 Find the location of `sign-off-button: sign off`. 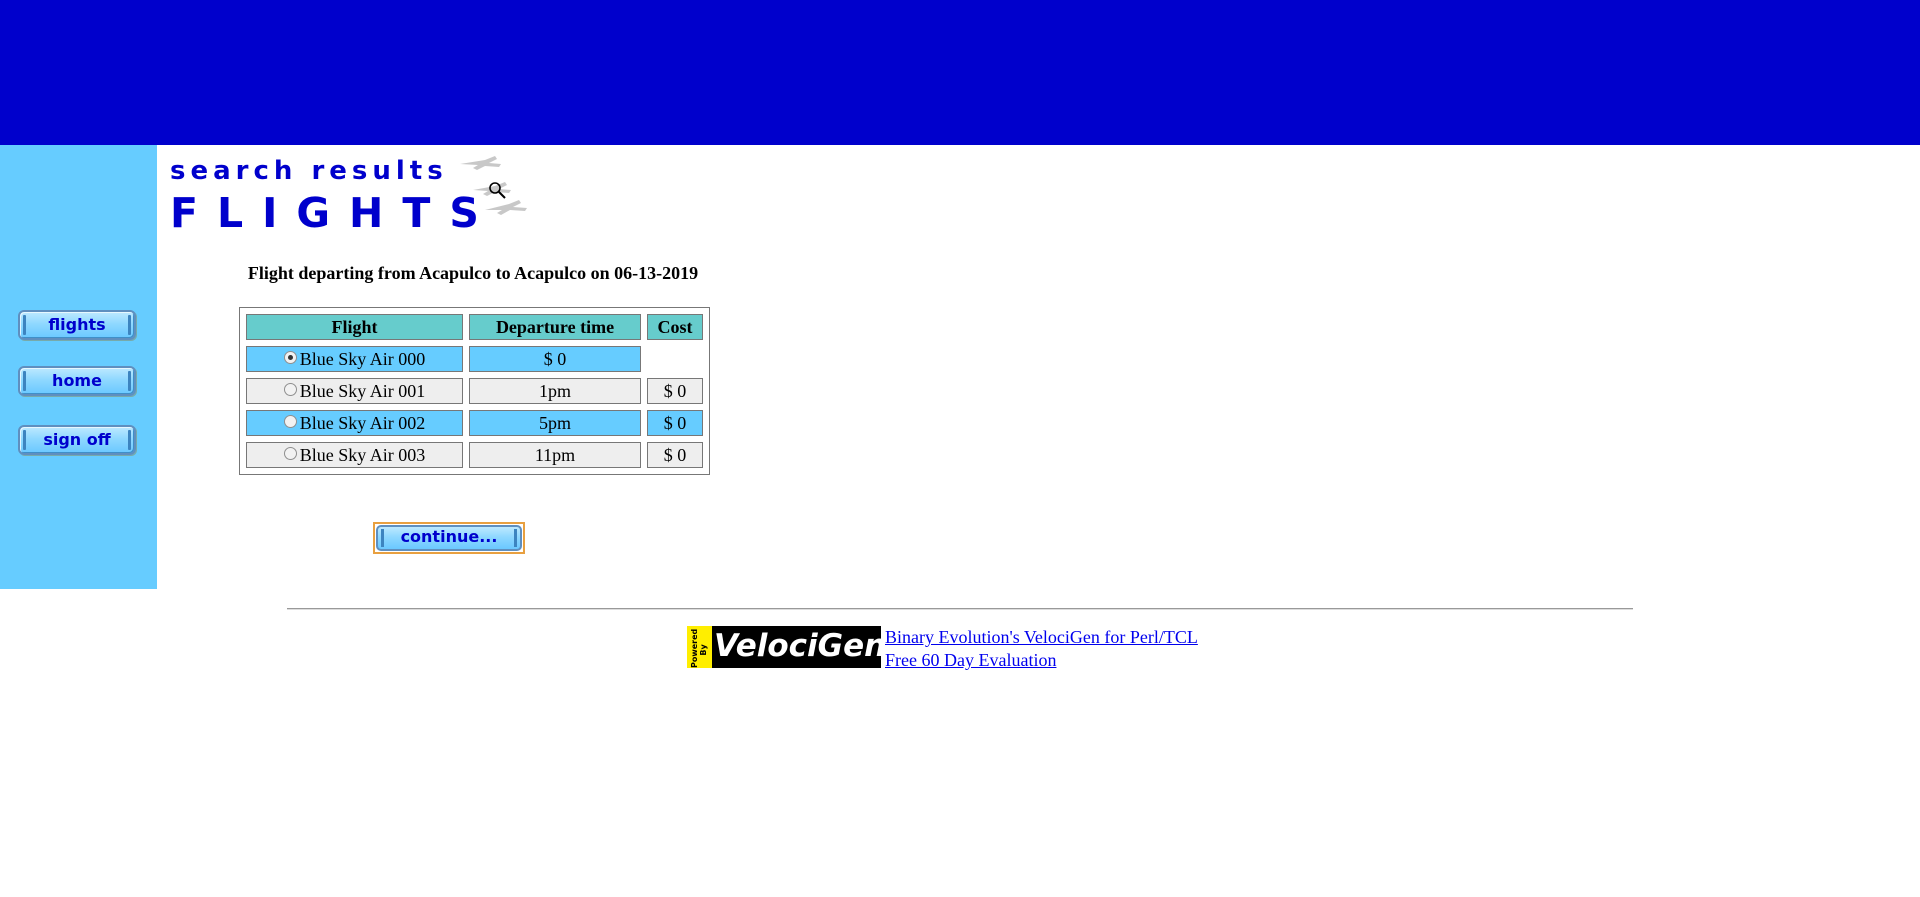

sign-off-button: sign off is located at coordinates (77, 440).